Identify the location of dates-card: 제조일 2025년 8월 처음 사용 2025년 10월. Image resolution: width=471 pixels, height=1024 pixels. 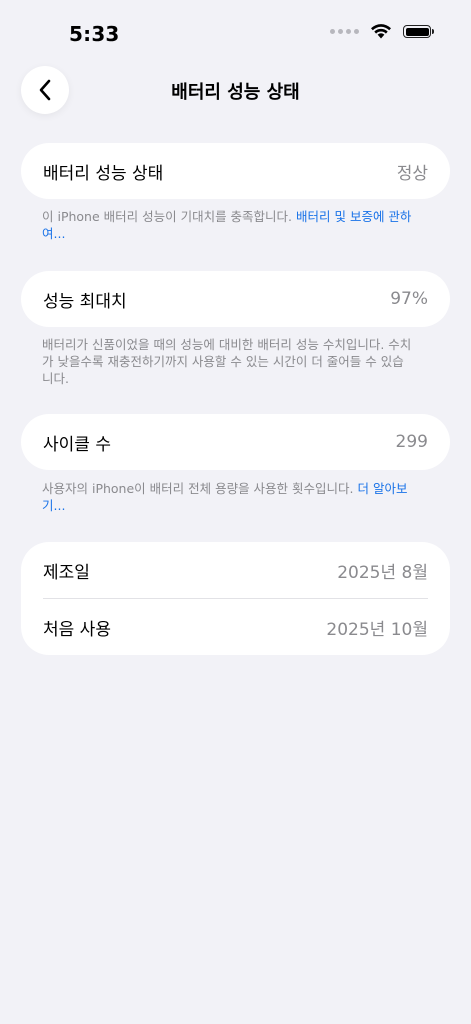
(235, 598).